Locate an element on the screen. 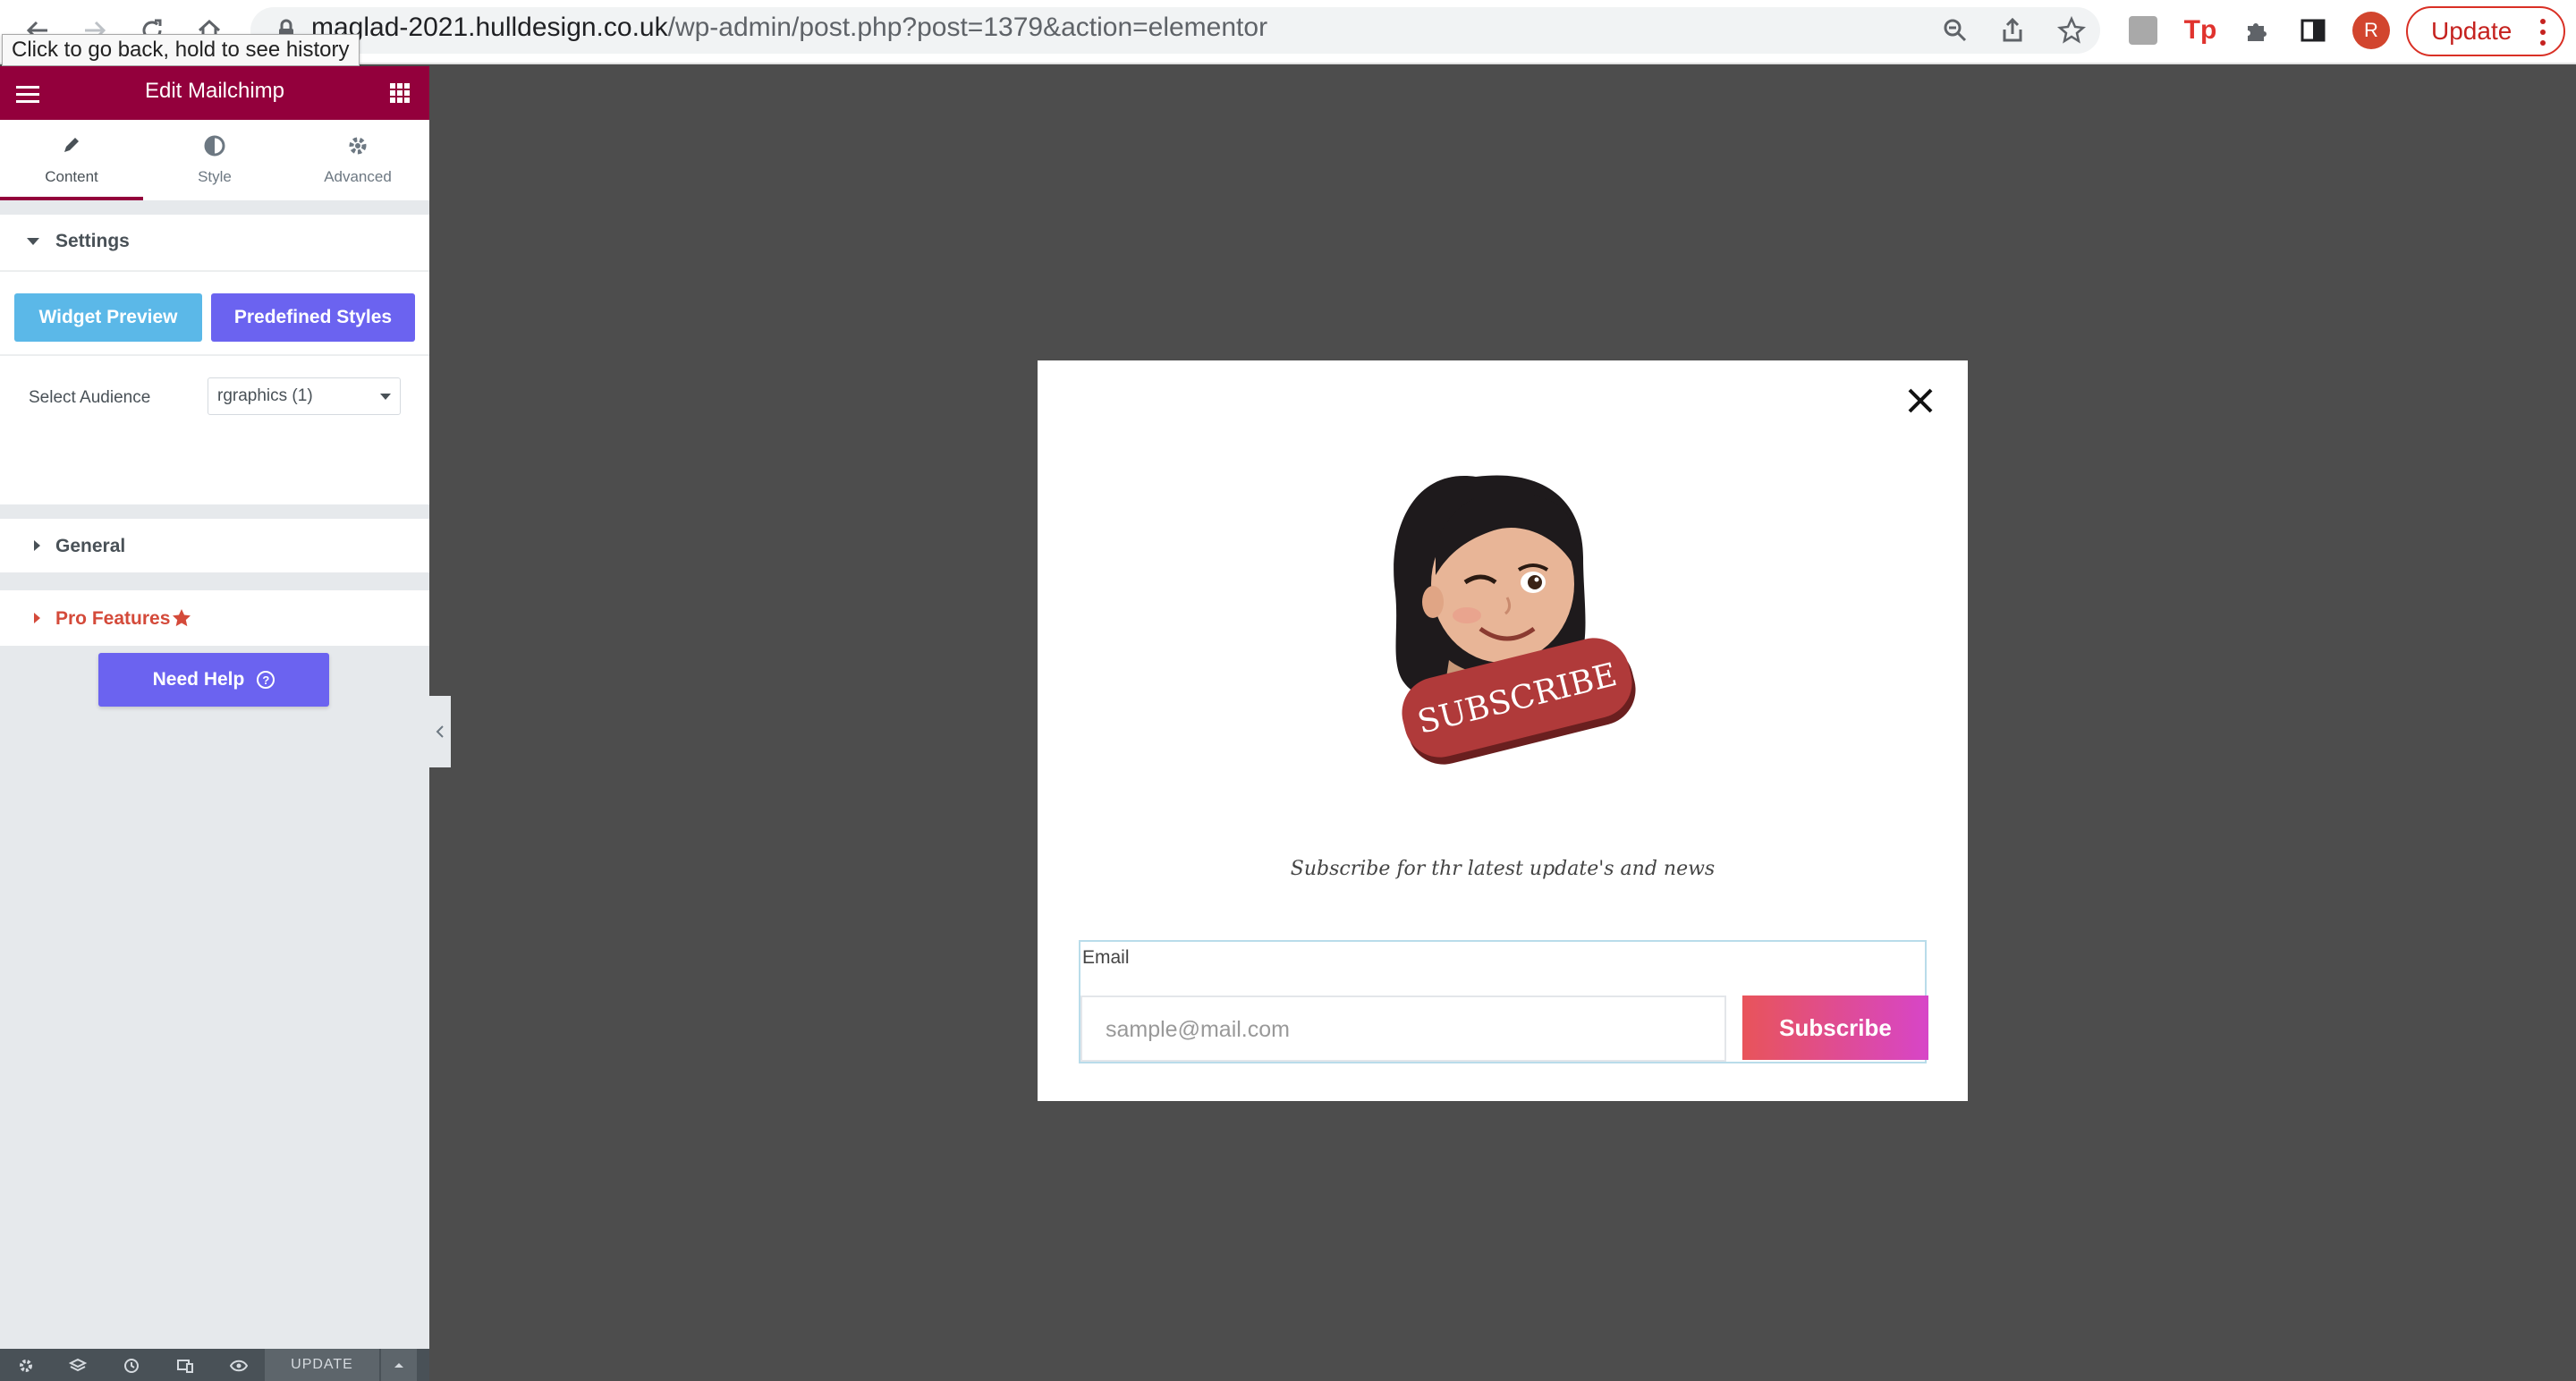 The width and height of the screenshot is (2576, 1381). close-icon is located at coordinates (1920, 400).